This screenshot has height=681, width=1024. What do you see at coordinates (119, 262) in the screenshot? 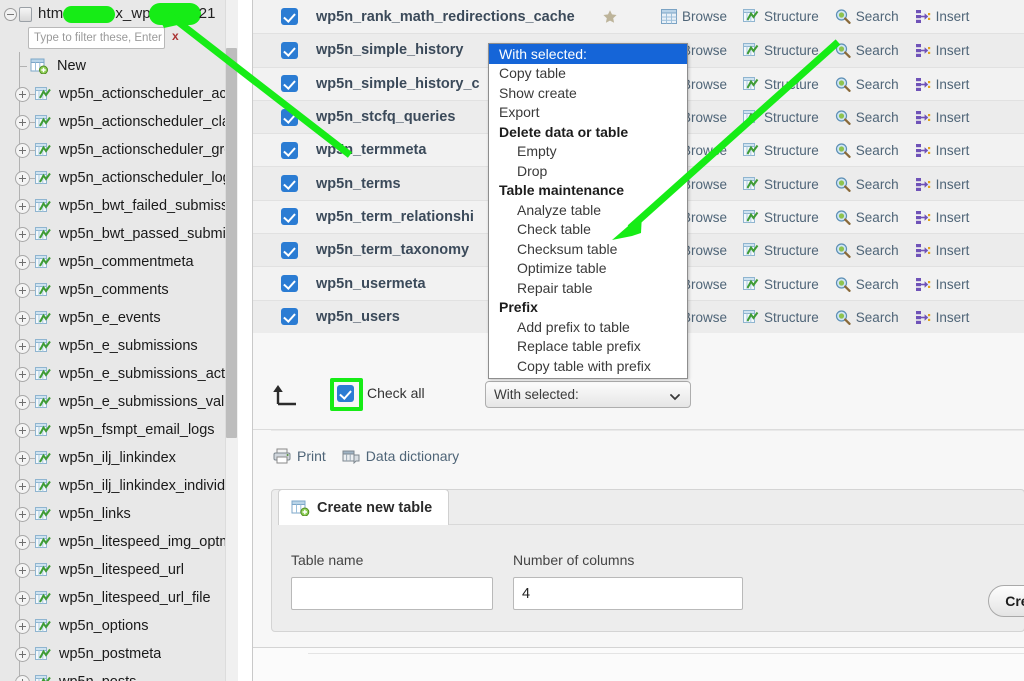
I see `sidebar-item-table: wp5n_commentmeta` at bounding box center [119, 262].